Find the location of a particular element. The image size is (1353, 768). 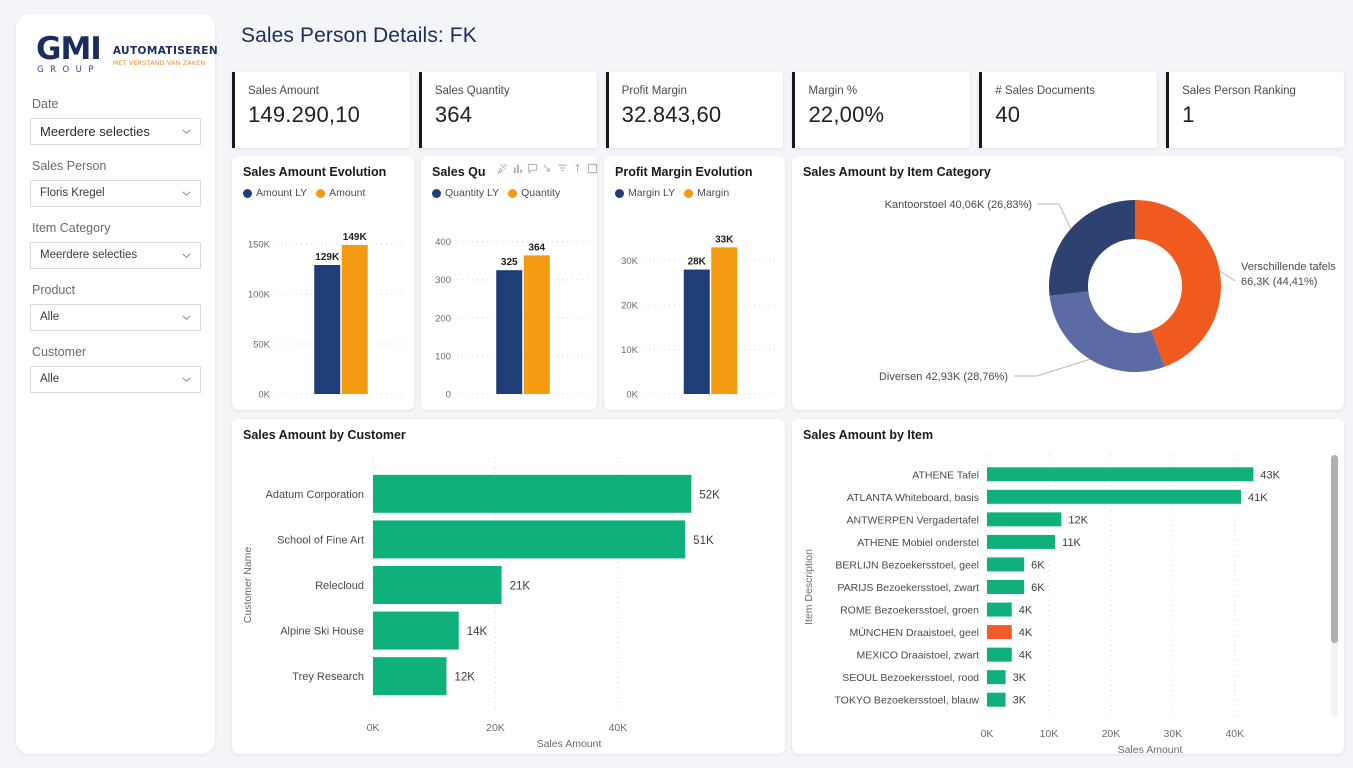

legend-label: Quantity is located at coordinates (541, 193).